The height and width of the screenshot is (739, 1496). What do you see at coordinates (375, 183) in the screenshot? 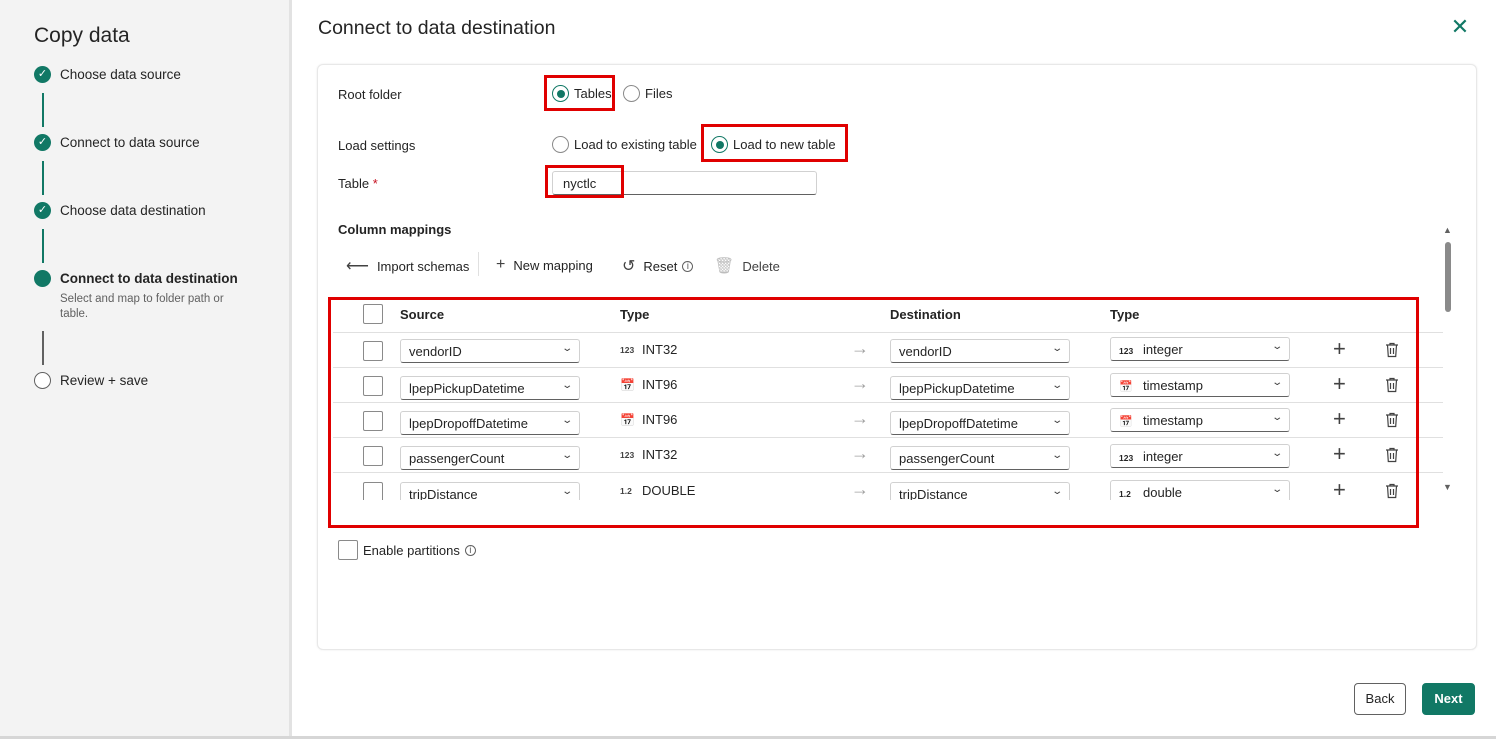
I see `required-mark: *` at bounding box center [375, 183].